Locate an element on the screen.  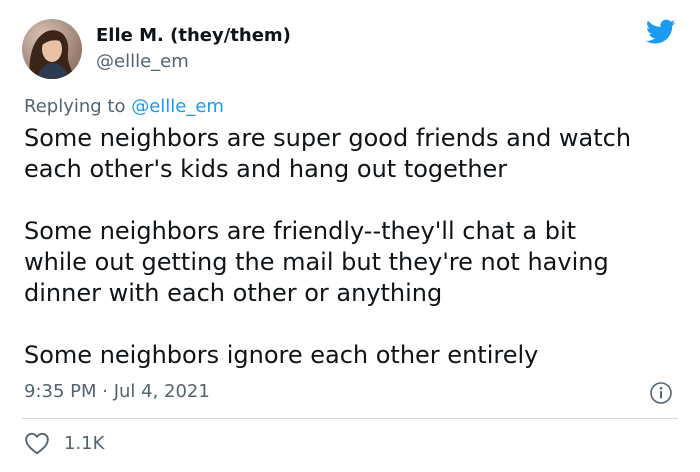
tweet-line: dinner with each other or anything is located at coordinates (233, 293).